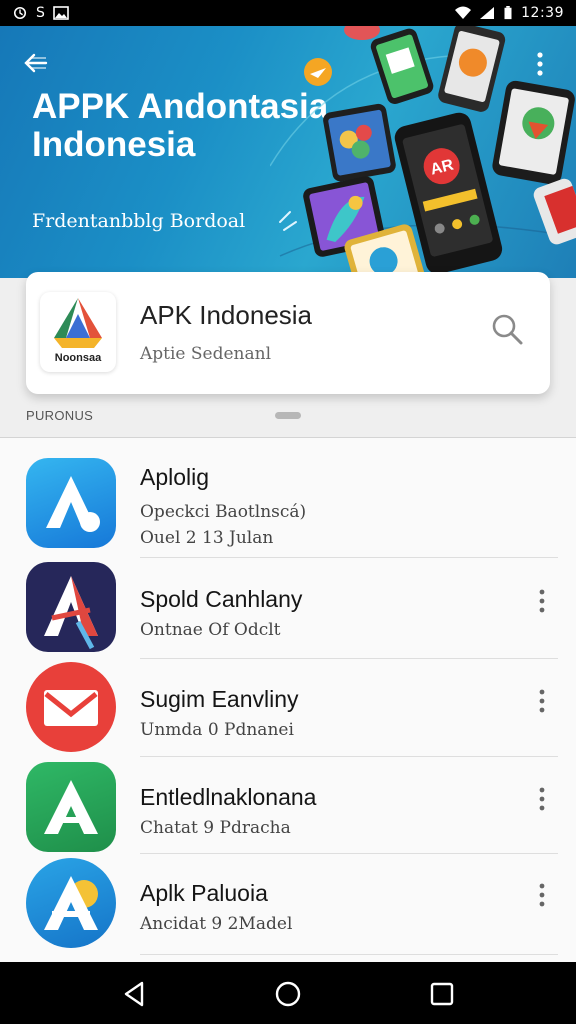  What do you see at coordinates (71, 607) in the screenshot?
I see `navy-a-app-icon` at bounding box center [71, 607].